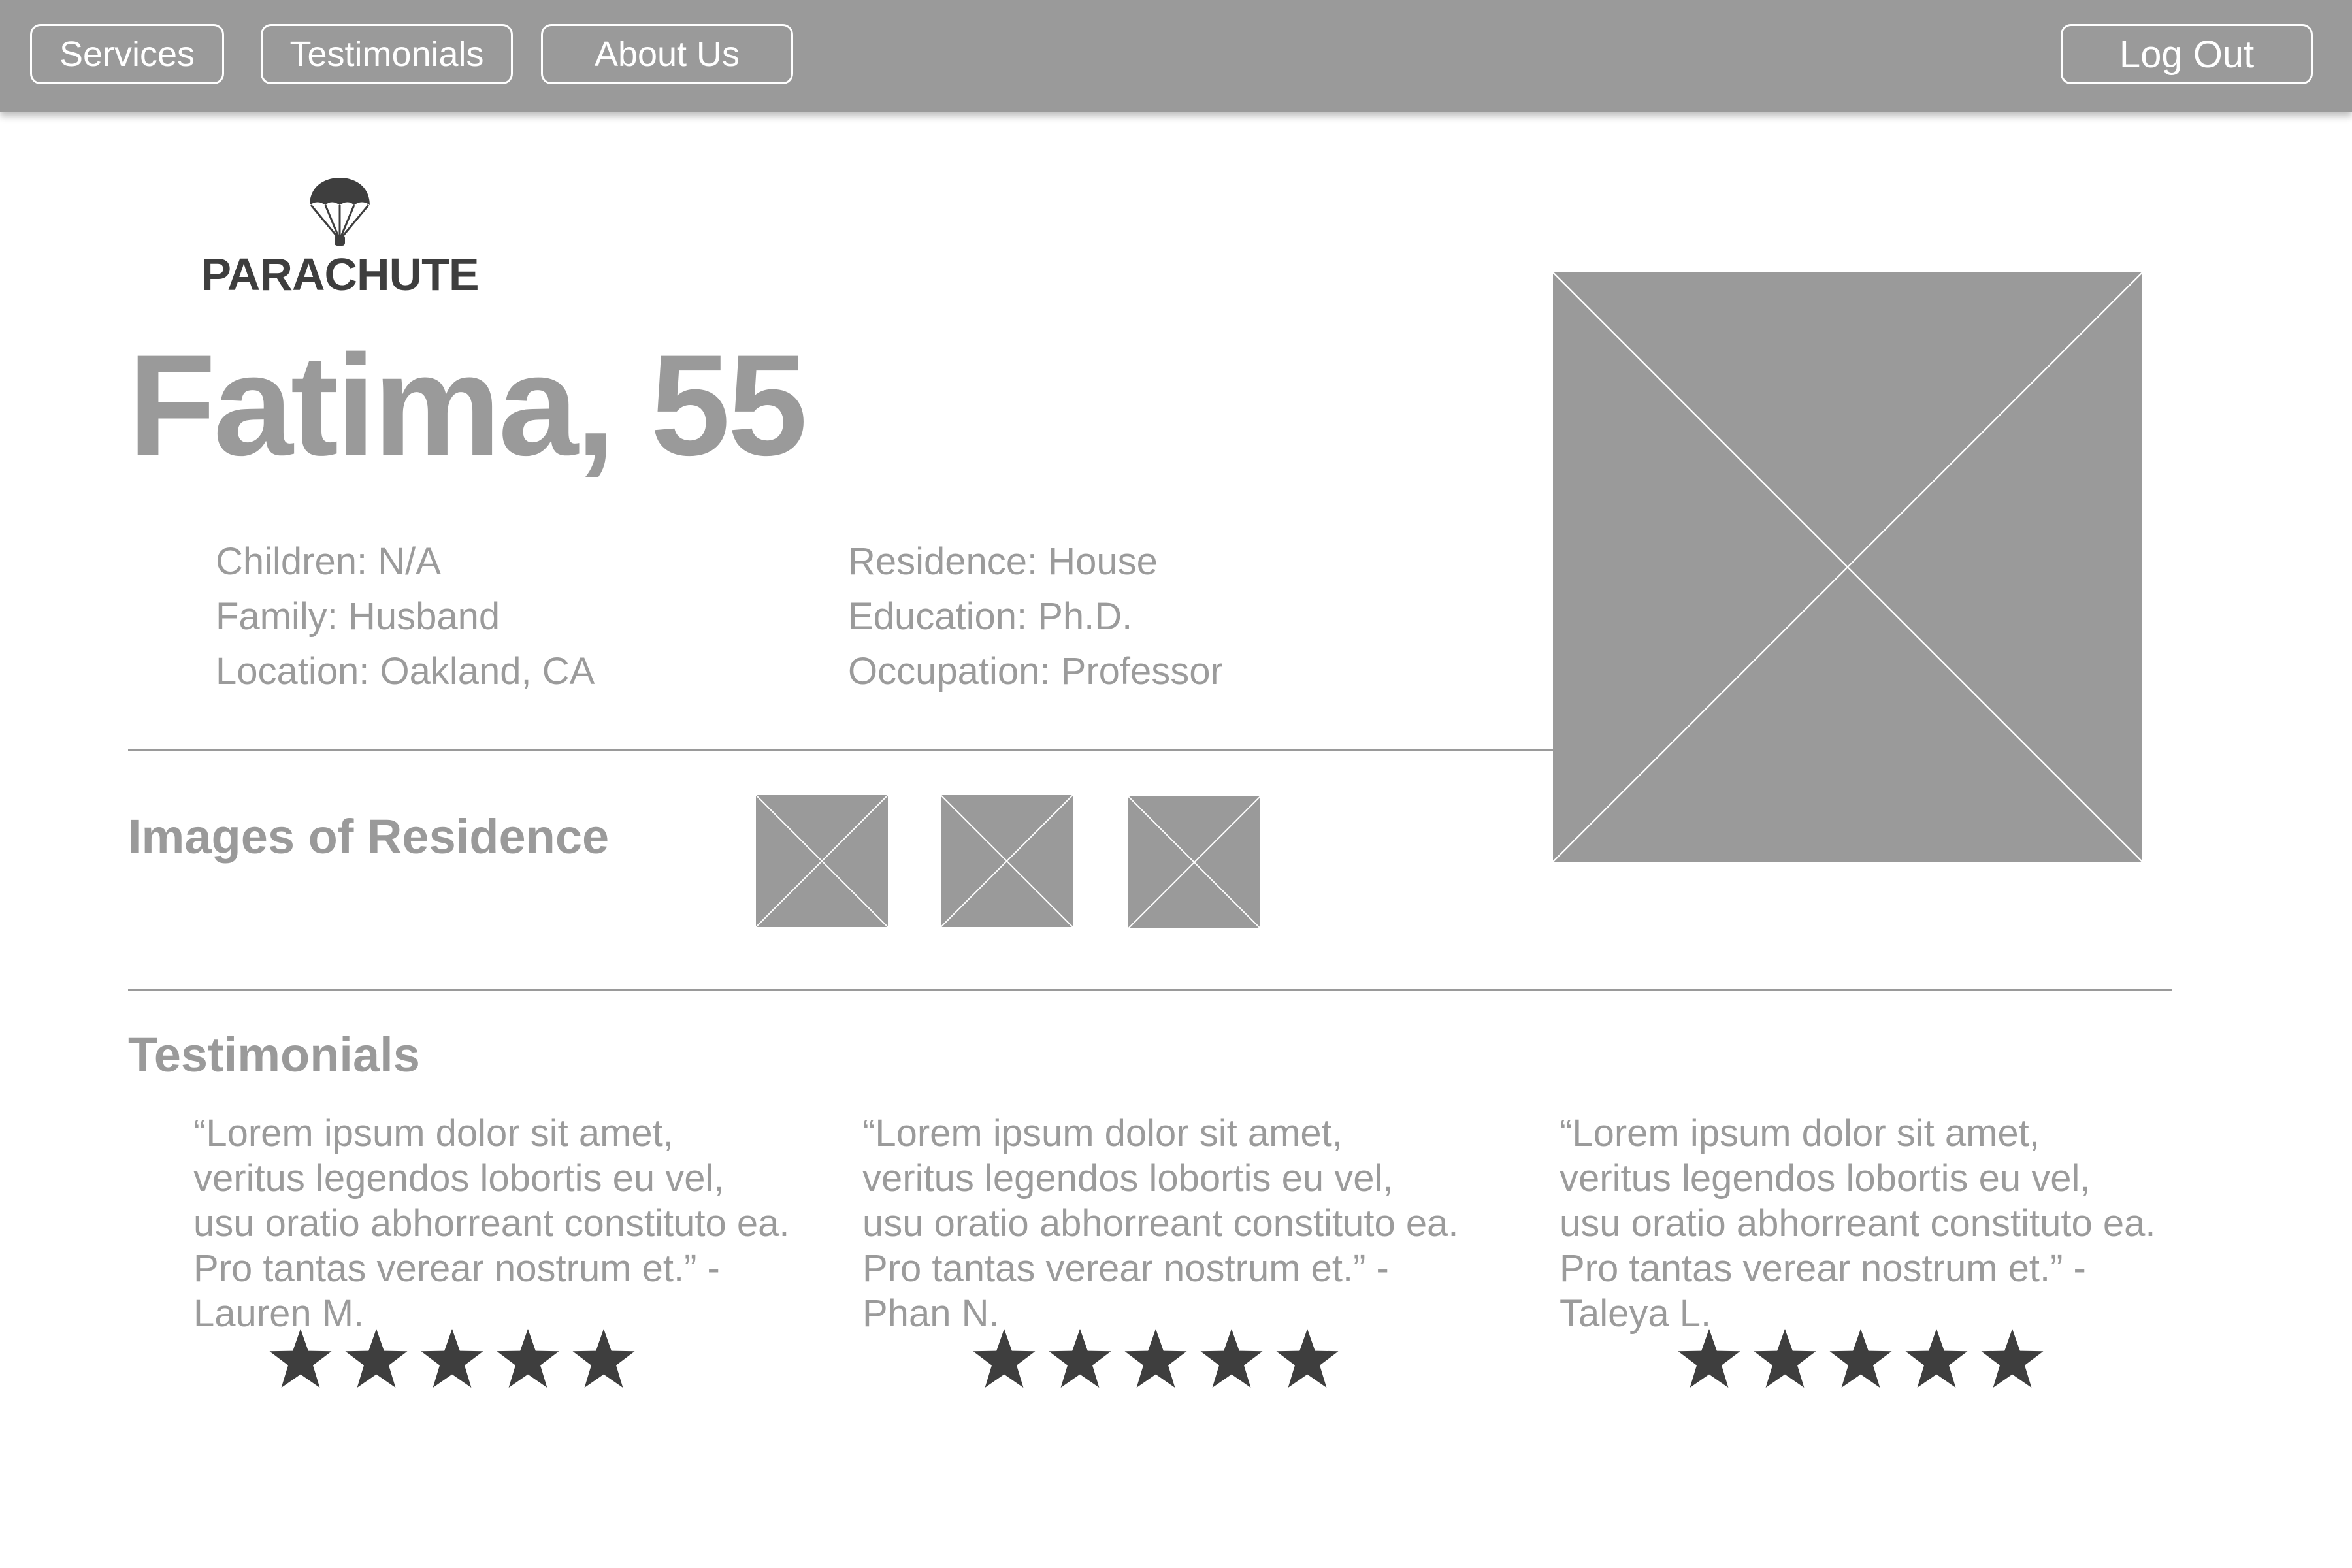  Describe the element at coordinates (274, 1055) in the screenshot. I see `testimonials-section-title: Testimonials` at that location.